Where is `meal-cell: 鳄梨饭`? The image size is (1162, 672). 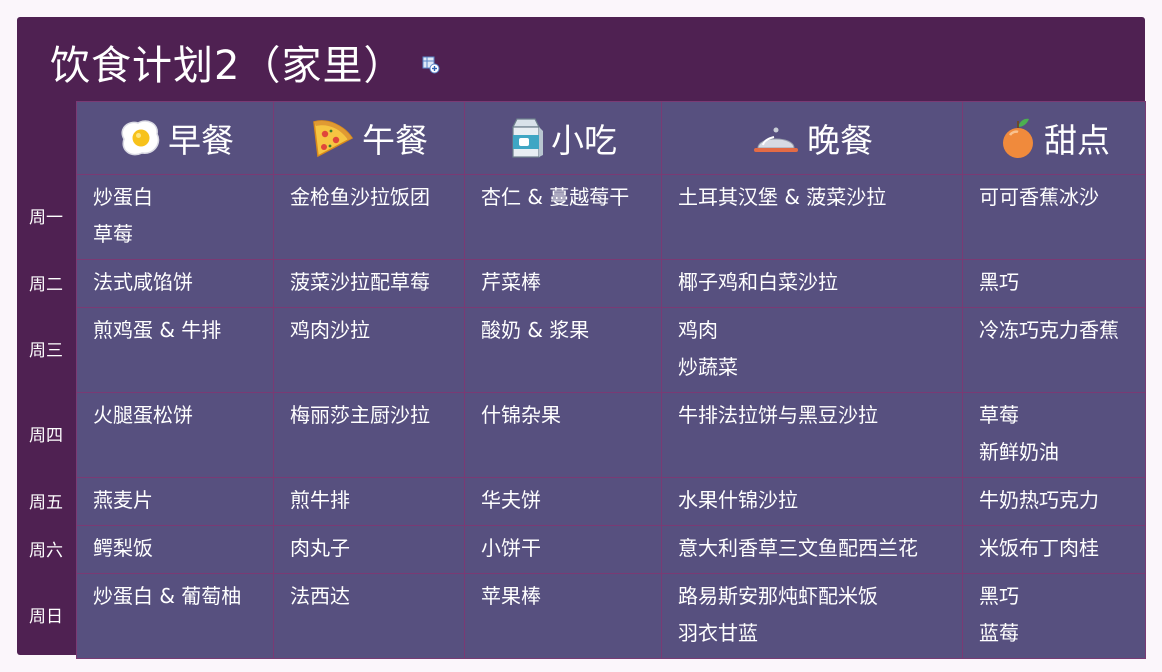
meal-cell: 鳄梨饭 is located at coordinates (175, 549).